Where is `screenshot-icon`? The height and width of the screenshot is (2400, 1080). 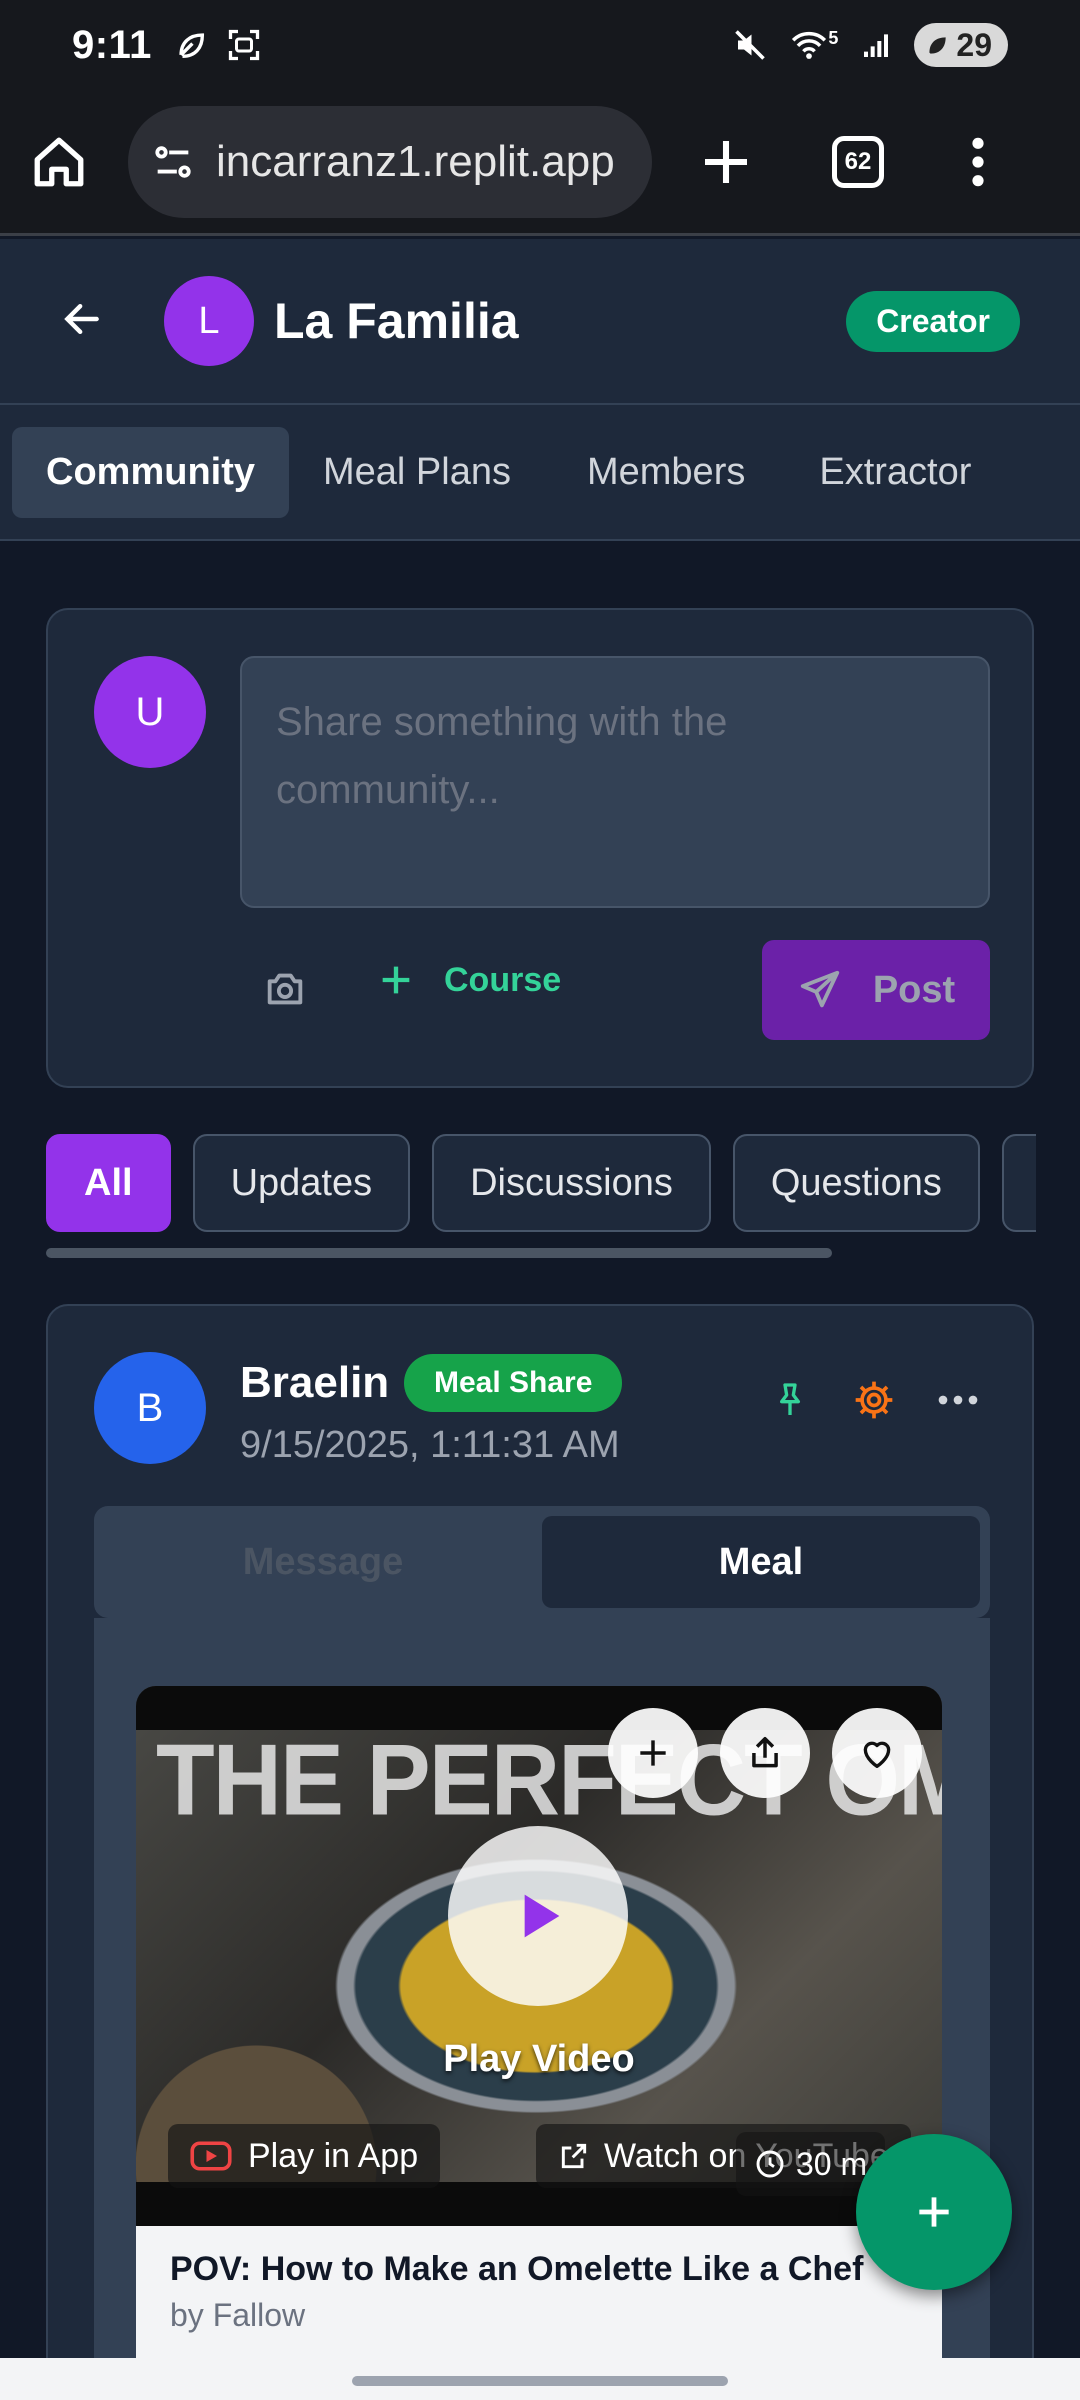 screenshot-icon is located at coordinates (244, 45).